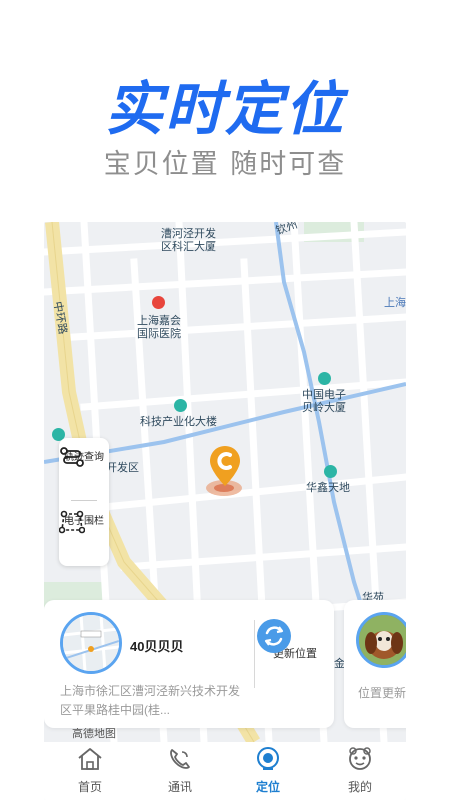 The height and width of the screenshot is (800, 450). I want to click on tab-profile: 我的, so click(360, 770).